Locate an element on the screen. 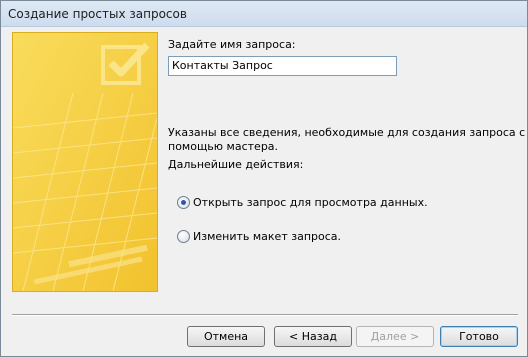 The image size is (528, 357). query-name-input is located at coordinates (282, 66).